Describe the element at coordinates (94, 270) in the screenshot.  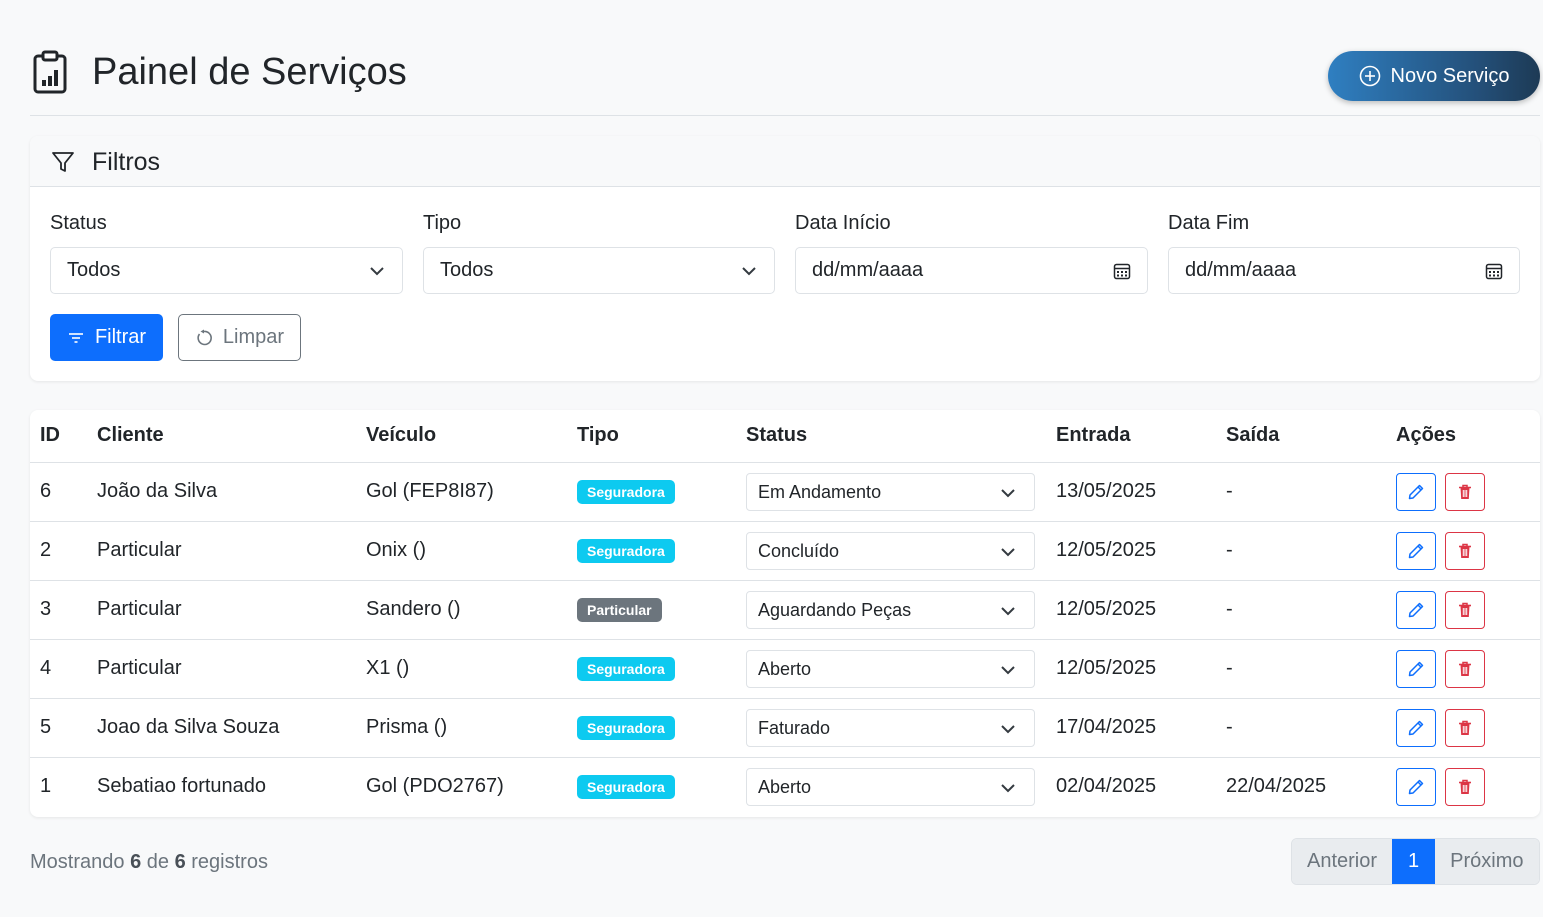
I see `status-filter-value: Todos` at that location.